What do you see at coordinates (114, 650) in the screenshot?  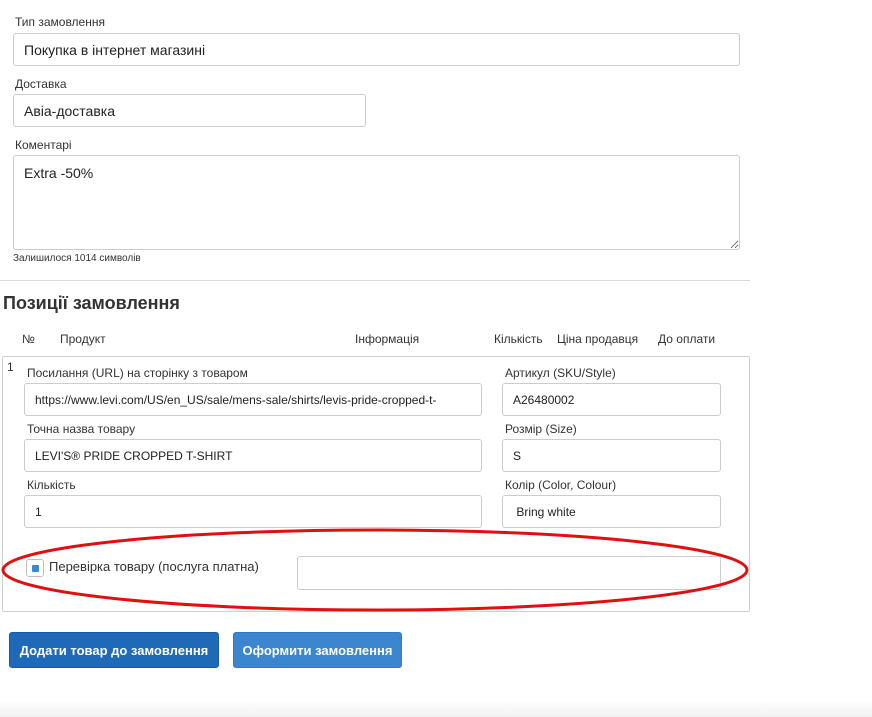 I see `add-item-button: Додати товар до замовлення` at bounding box center [114, 650].